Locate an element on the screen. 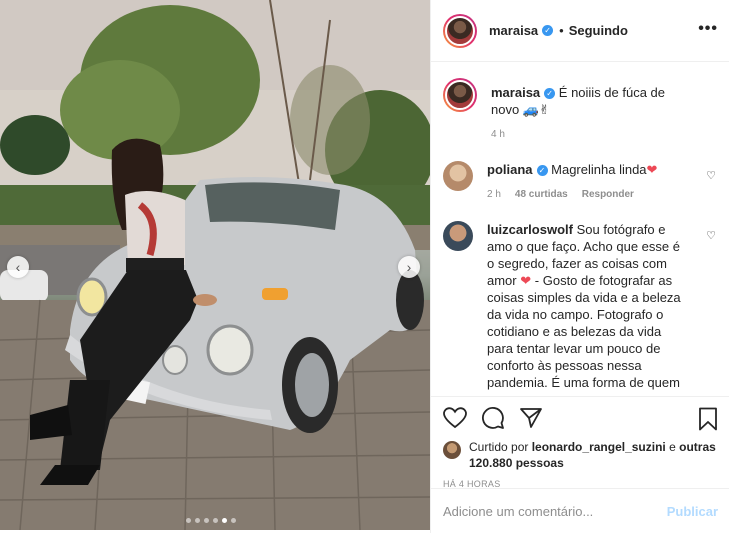  author-username: maraisa is located at coordinates (513, 30).